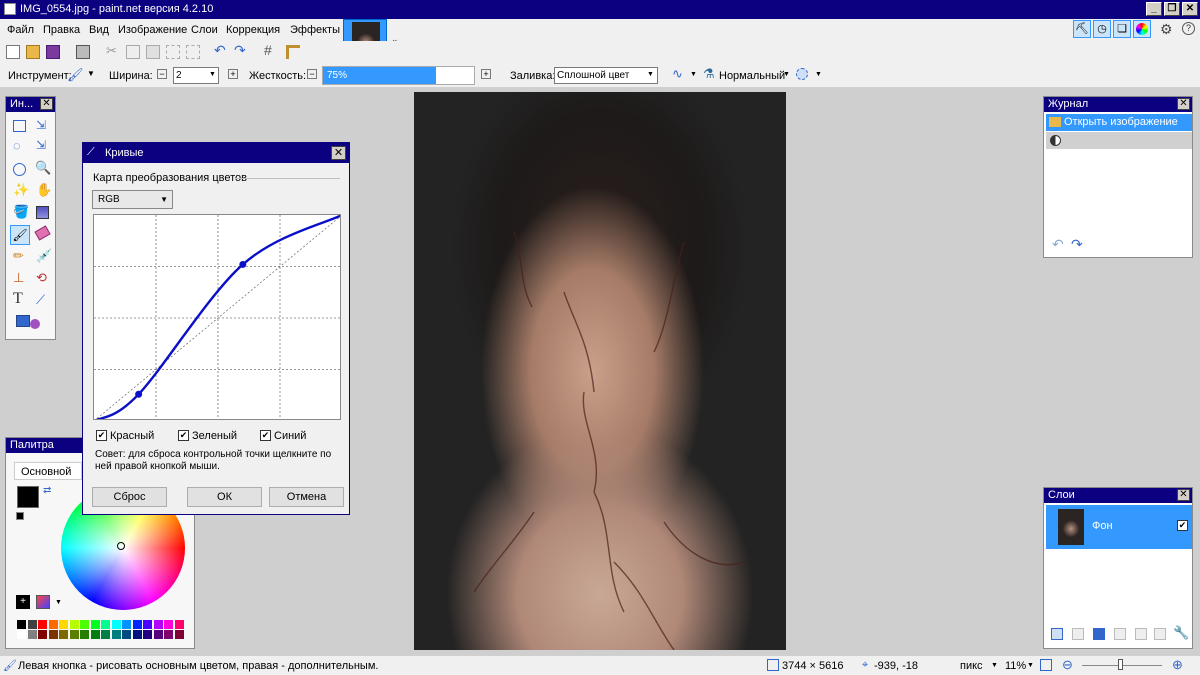  Describe the element at coordinates (293, 52) in the screenshot. I see `ruler-icon` at that location.